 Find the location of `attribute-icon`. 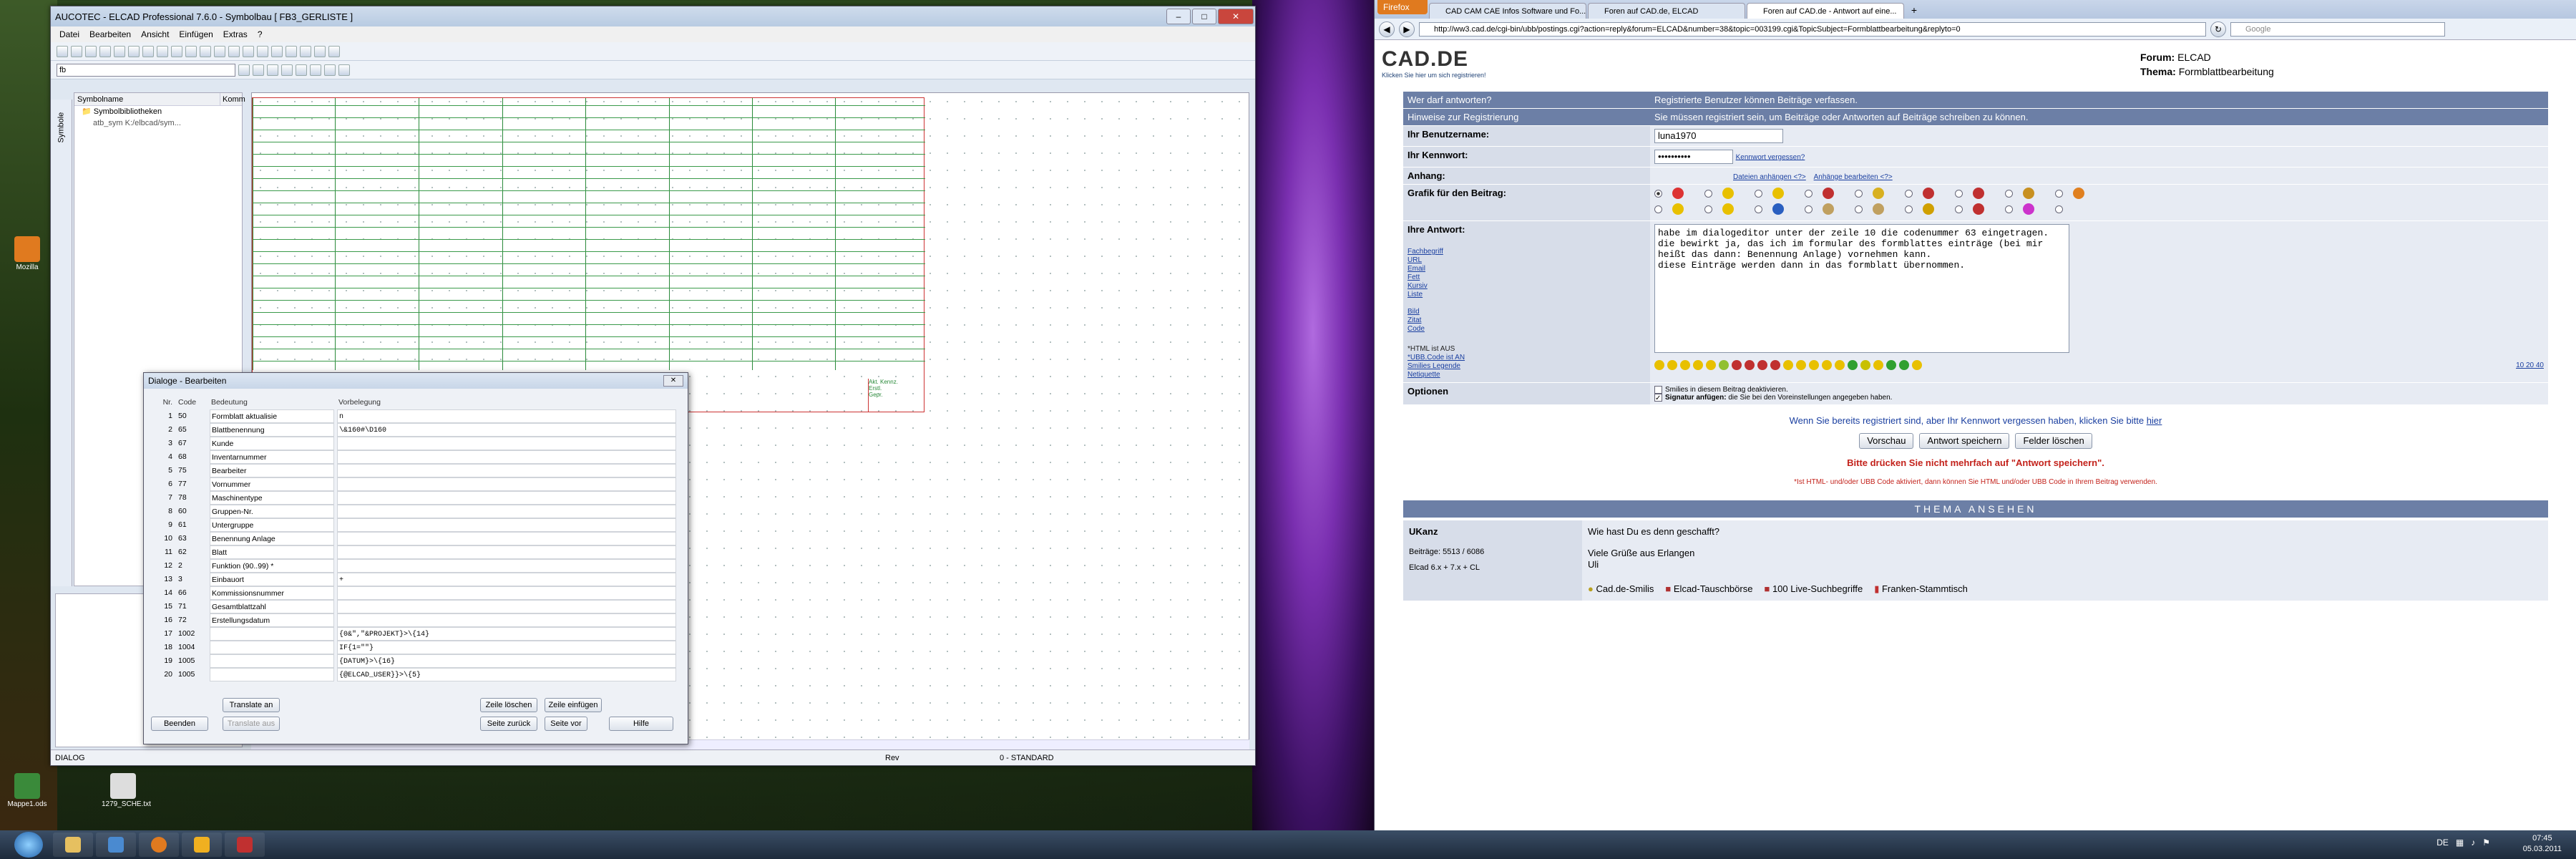

attribute-icon is located at coordinates (315, 70).